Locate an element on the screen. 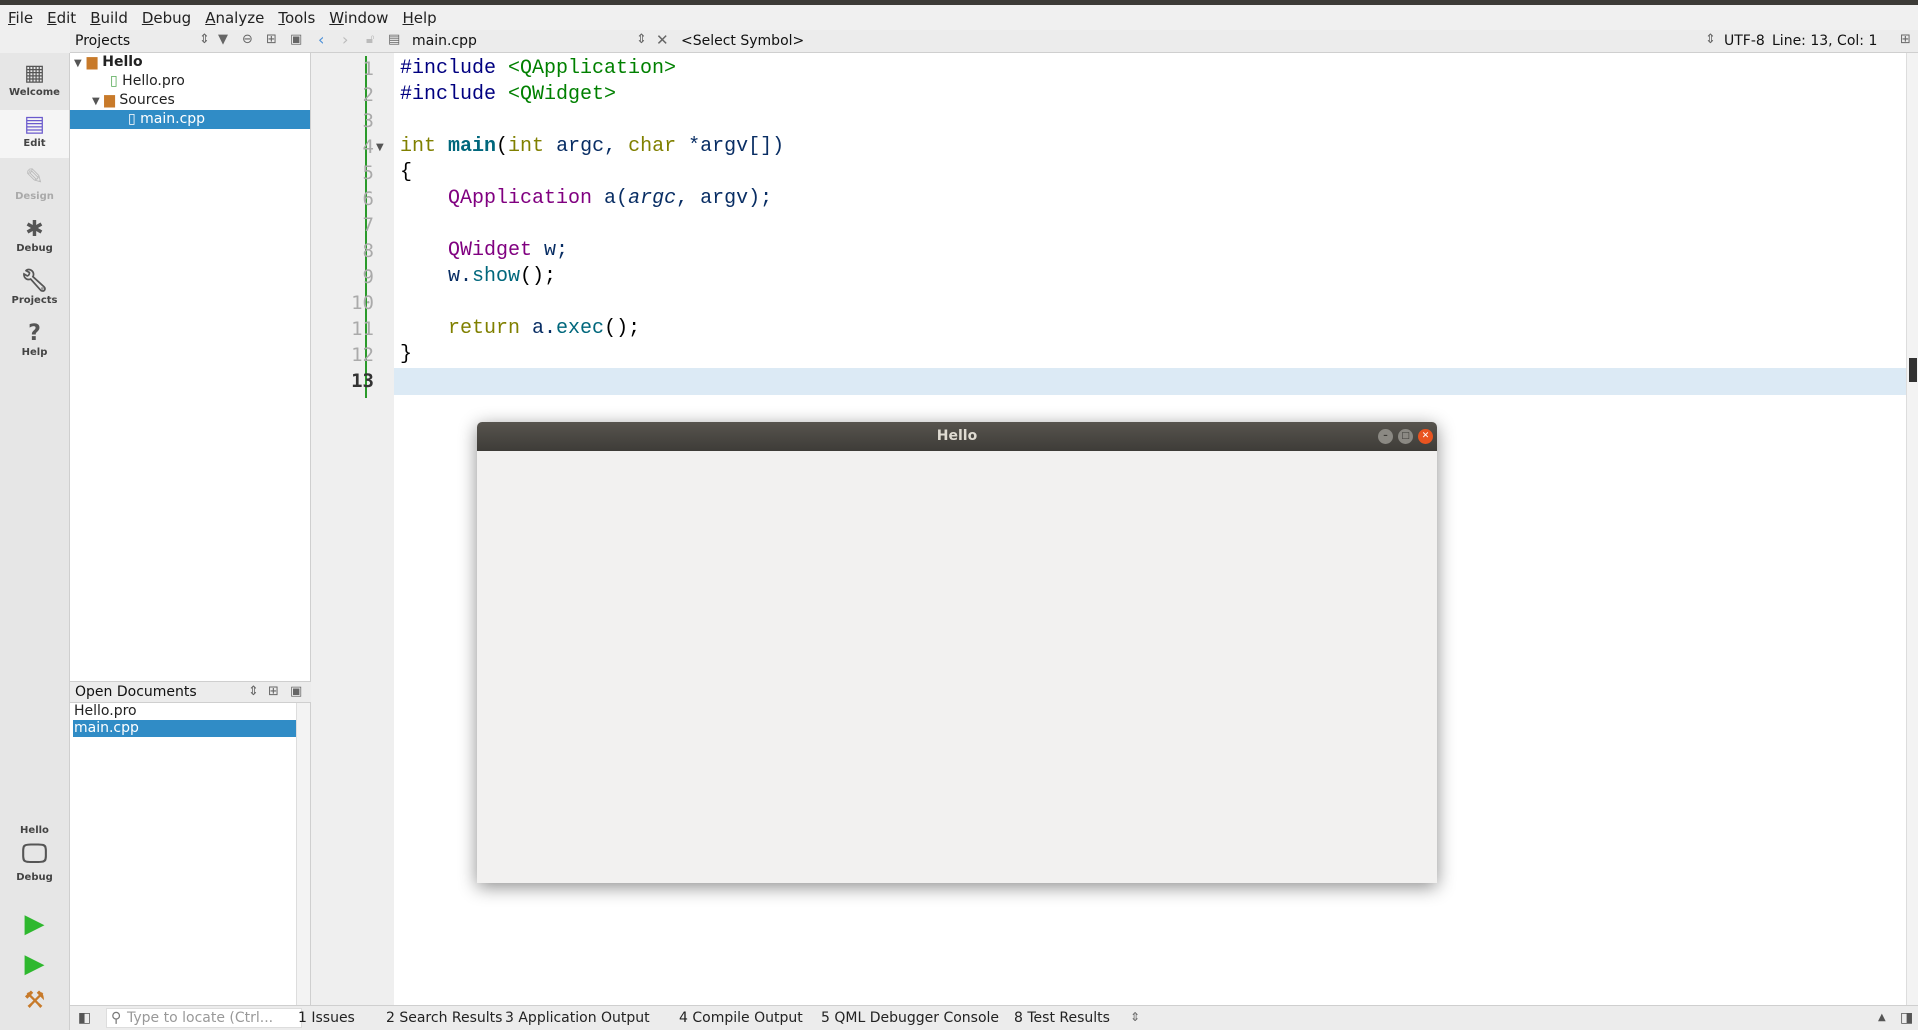 This screenshot has height=1030, width=1918. menu-edit: Edit is located at coordinates (61, 18).